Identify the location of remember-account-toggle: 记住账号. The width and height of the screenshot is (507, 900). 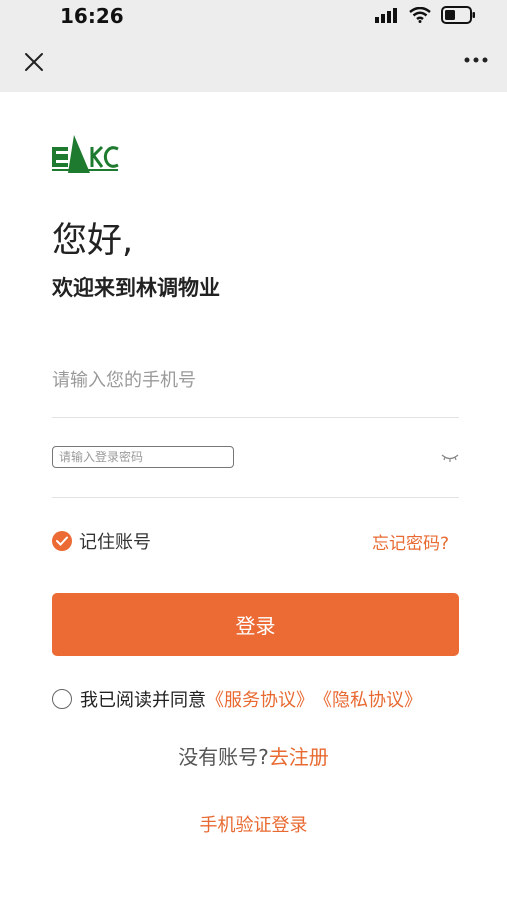
(101, 541).